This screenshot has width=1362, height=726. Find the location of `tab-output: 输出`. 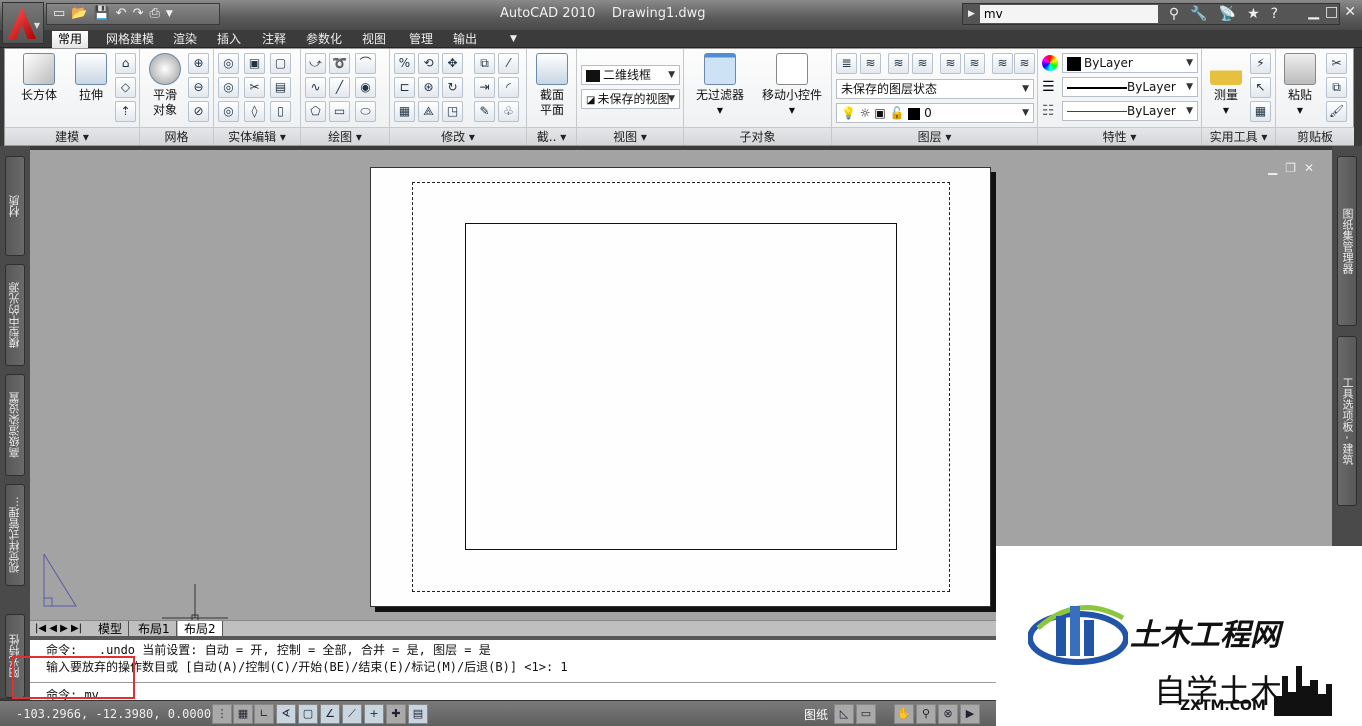

tab-output: 输出 is located at coordinates (465, 39).